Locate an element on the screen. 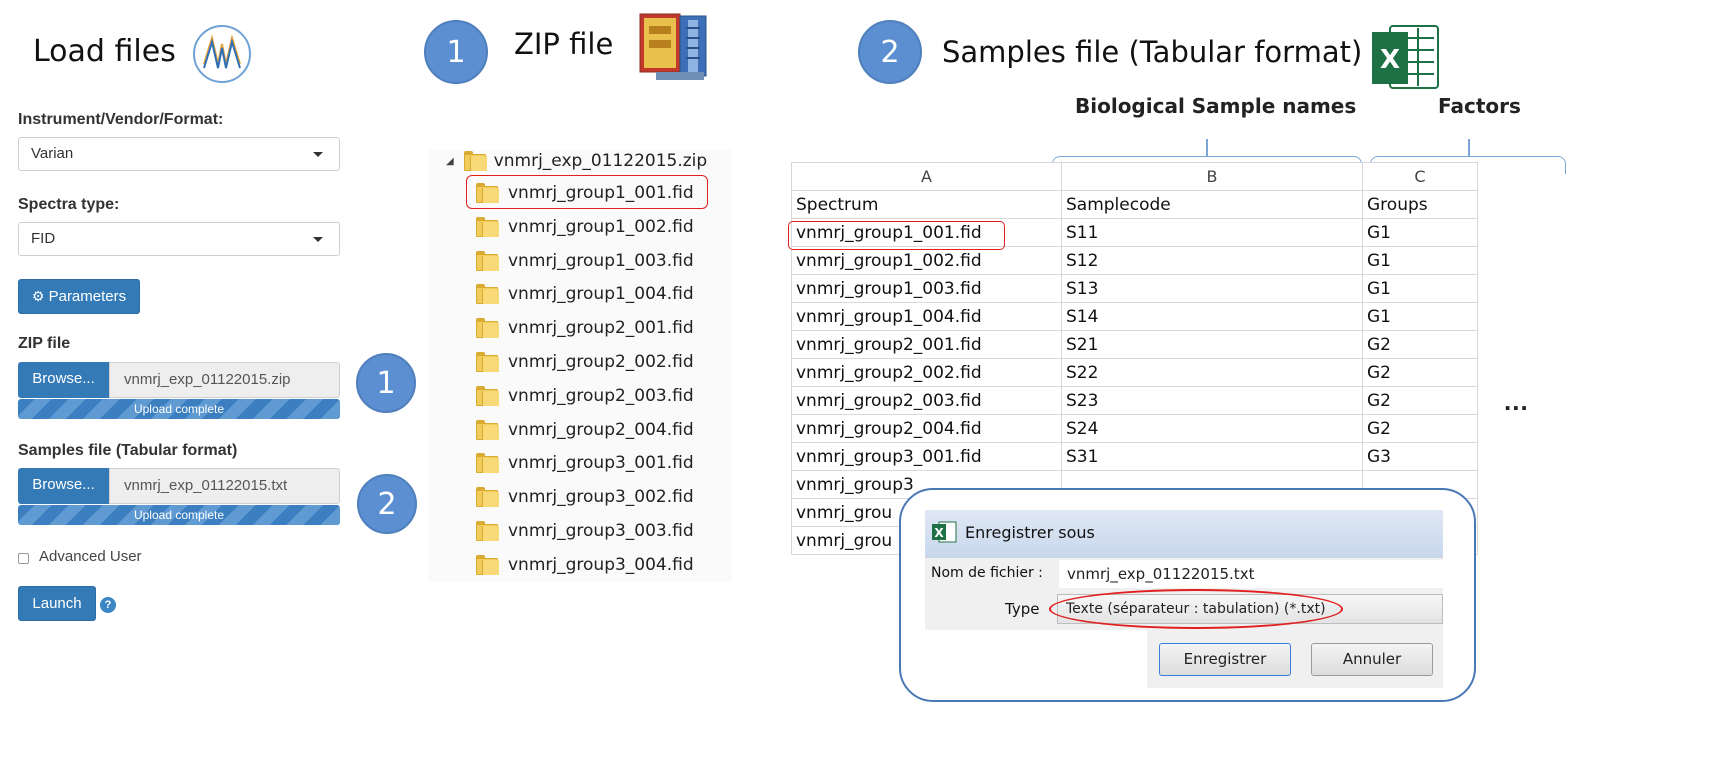 This screenshot has height=771, width=1720. tree-item: vnmrj_group1_004.fid is located at coordinates (585, 294).